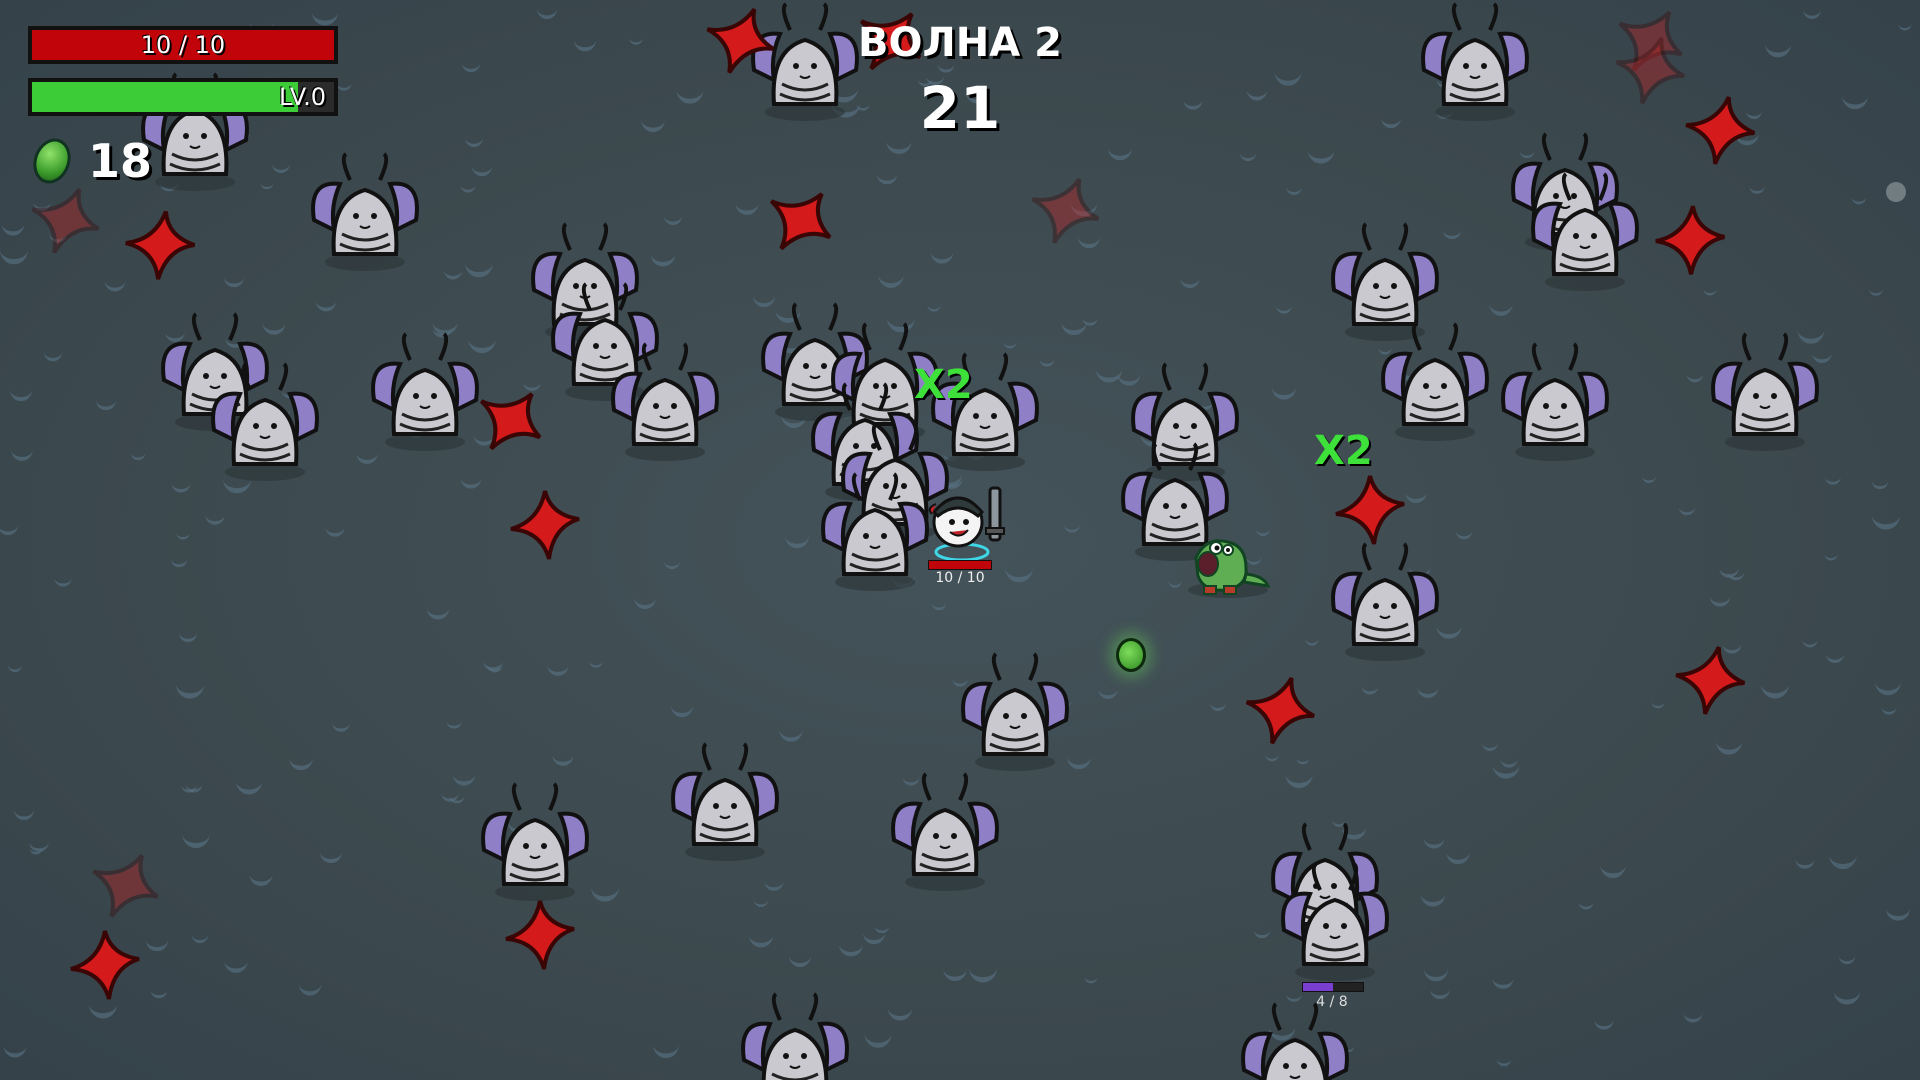 This screenshot has height=1080, width=1920. Describe the element at coordinates (960, 565) in the screenshot. I see `player-health-bar` at that location.